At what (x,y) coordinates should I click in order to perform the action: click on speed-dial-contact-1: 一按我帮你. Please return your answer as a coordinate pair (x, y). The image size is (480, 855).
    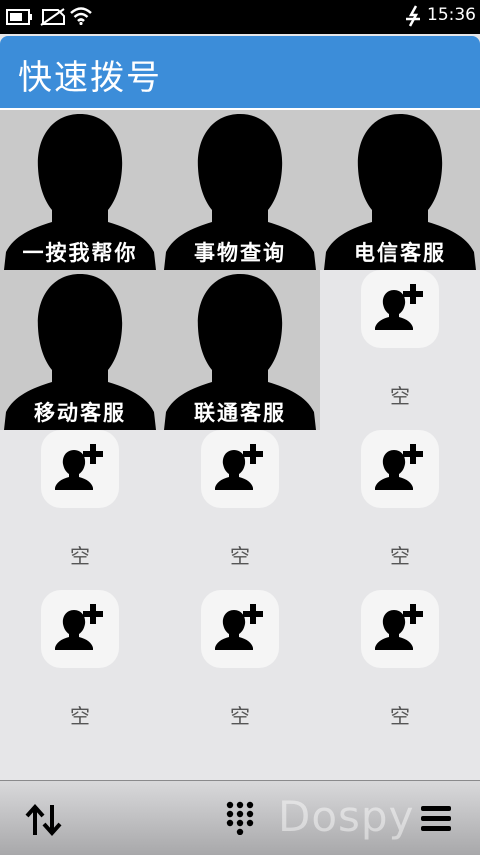
    Looking at the image, I should click on (80, 190).